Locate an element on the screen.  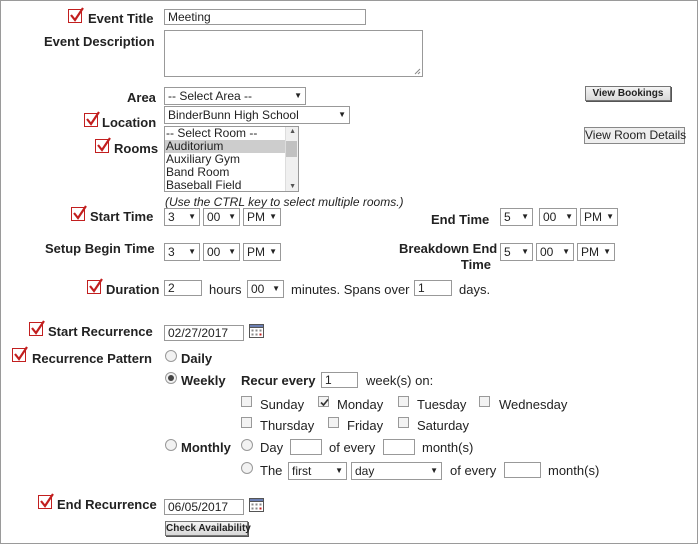
monday-checkbox is located at coordinates (323, 401).